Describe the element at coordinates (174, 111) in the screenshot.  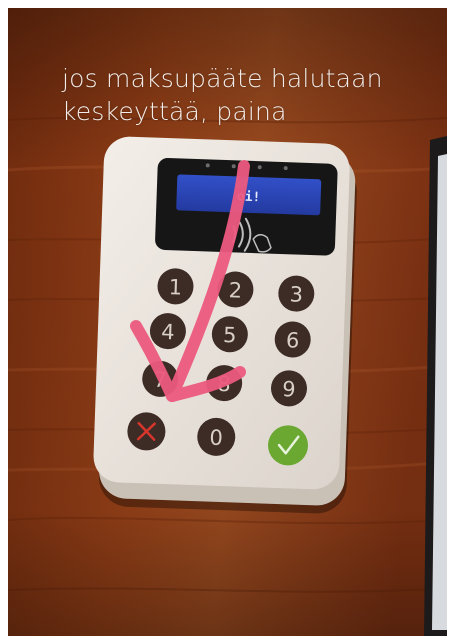
I see `caption-line-2: keskeyttää, paina` at that location.